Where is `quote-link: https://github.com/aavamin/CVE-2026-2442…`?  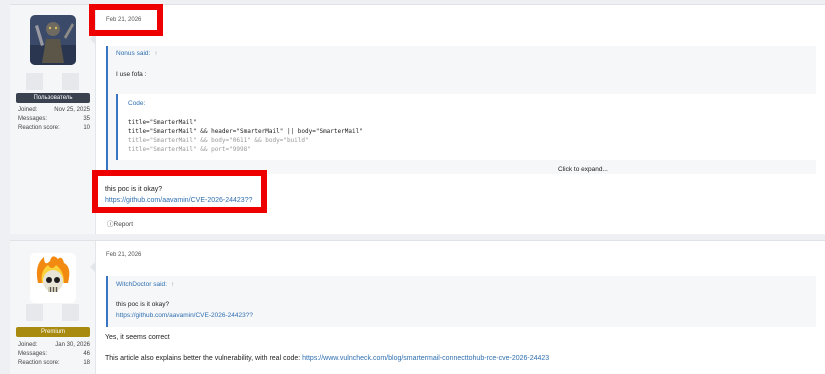 quote-link: https://github.com/aavamin/CVE-2026-2442… is located at coordinates (184, 315).